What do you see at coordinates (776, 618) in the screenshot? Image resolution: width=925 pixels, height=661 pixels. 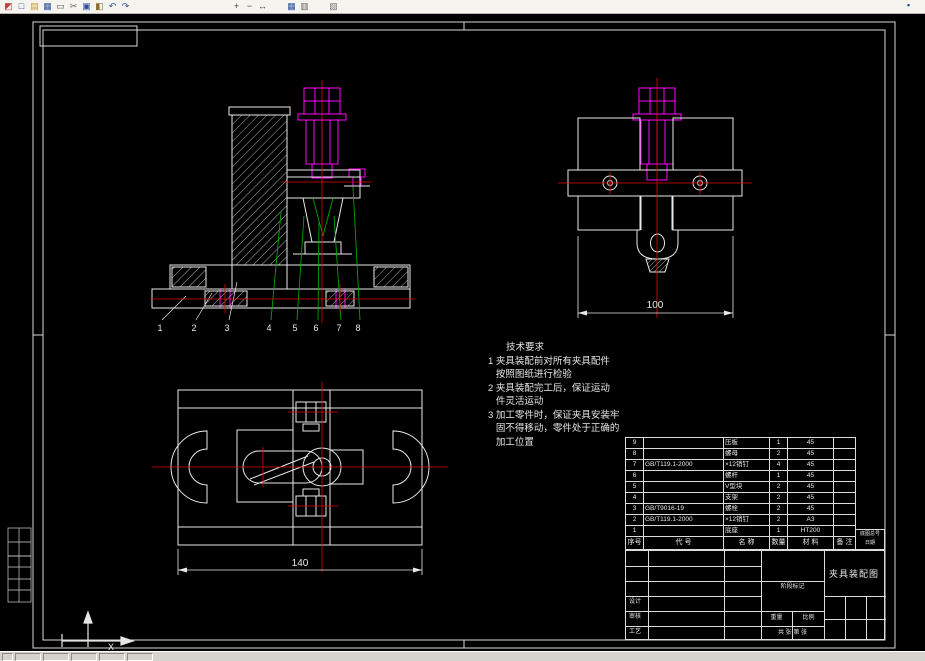 I see `titleblock-label-weight: 重量` at bounding box center [776, 618].